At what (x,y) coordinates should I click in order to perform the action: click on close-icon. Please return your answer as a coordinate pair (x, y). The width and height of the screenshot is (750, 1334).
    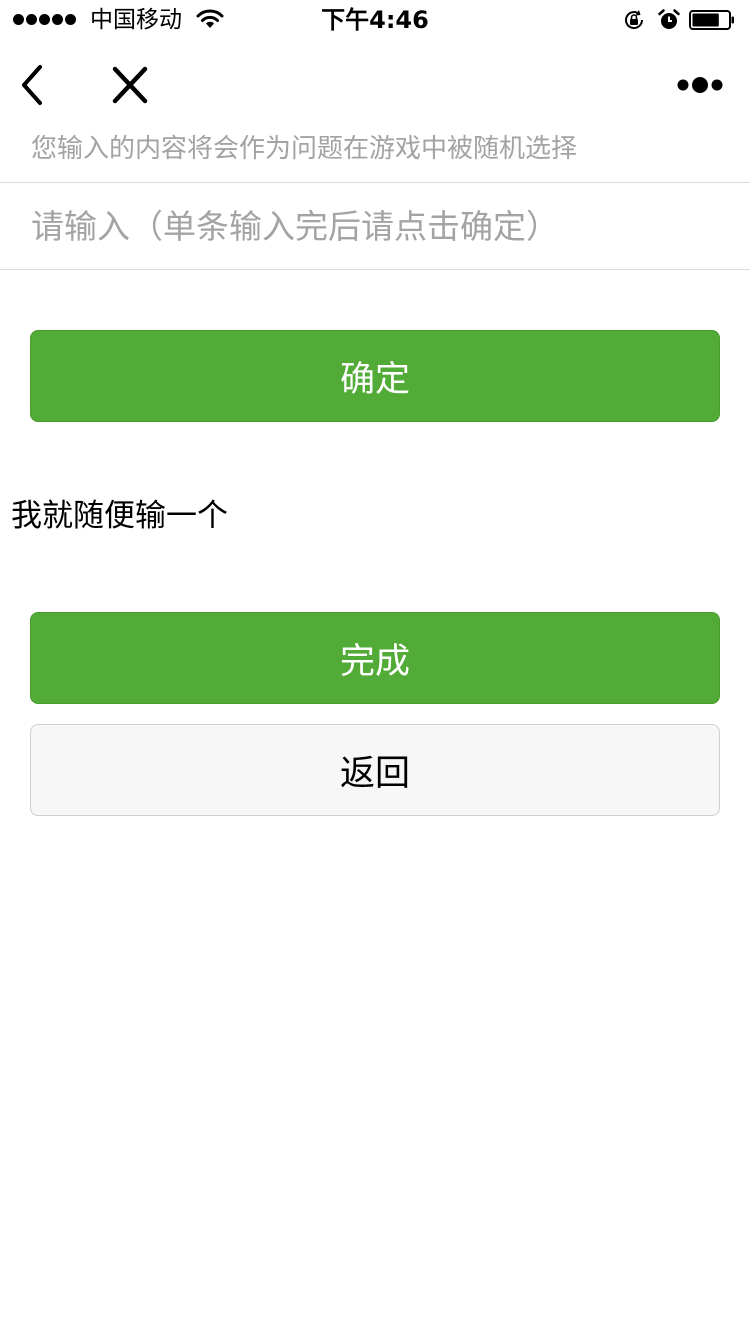
    Looking at the image, I should click on (130, 85).